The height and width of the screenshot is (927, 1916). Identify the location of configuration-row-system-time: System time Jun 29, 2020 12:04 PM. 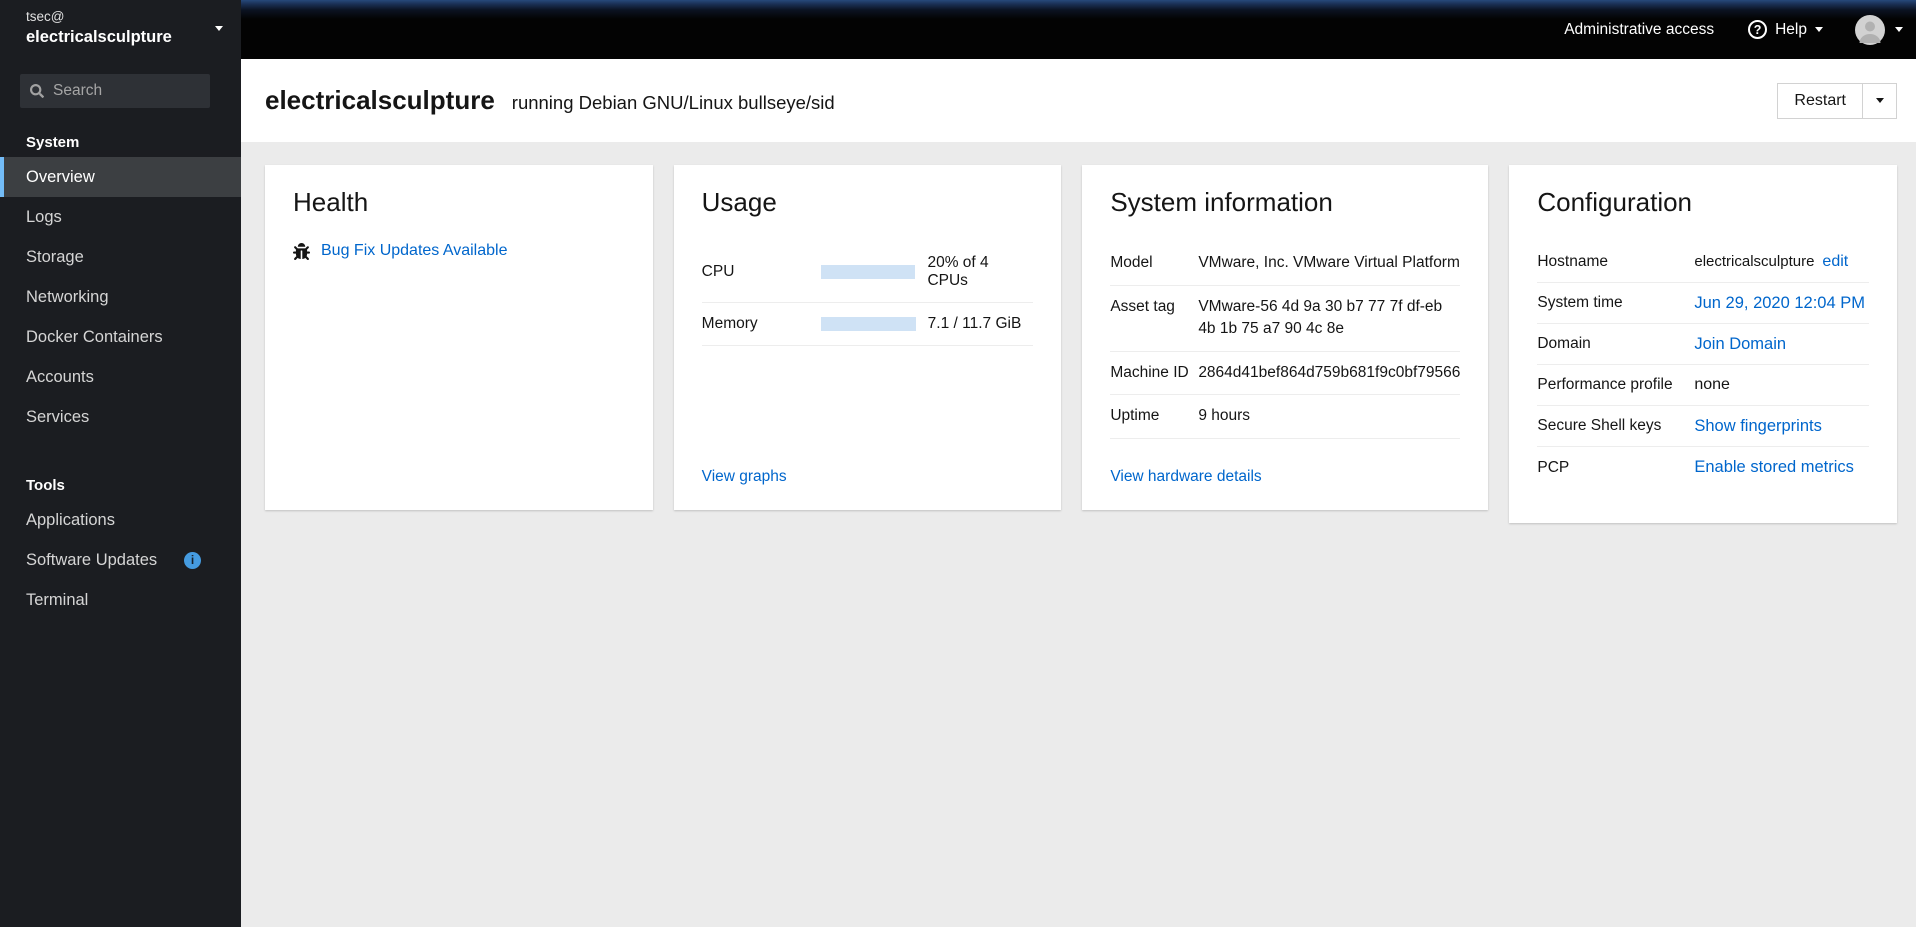
(1703, 304).